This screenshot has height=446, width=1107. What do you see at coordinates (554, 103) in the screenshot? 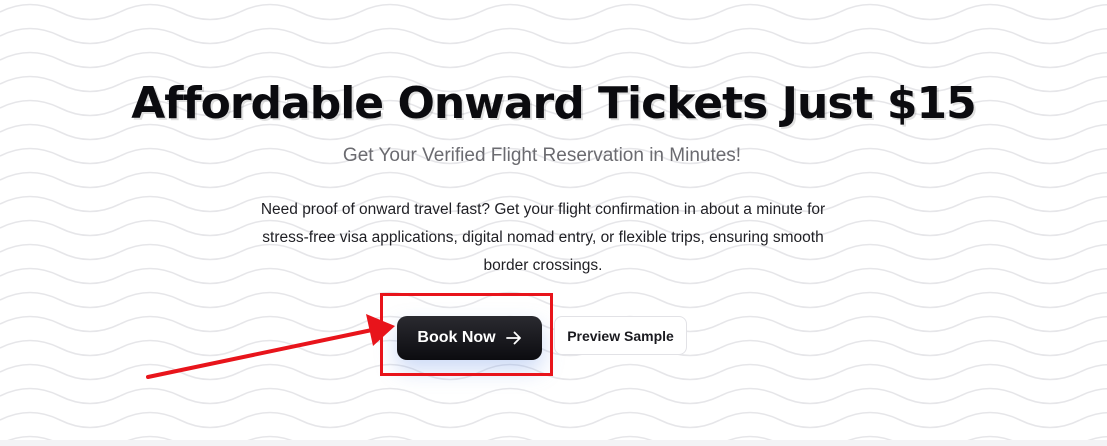
I see `hero-title: Affordable Onward Tickets Just $15` at bounding box center [554, 103].